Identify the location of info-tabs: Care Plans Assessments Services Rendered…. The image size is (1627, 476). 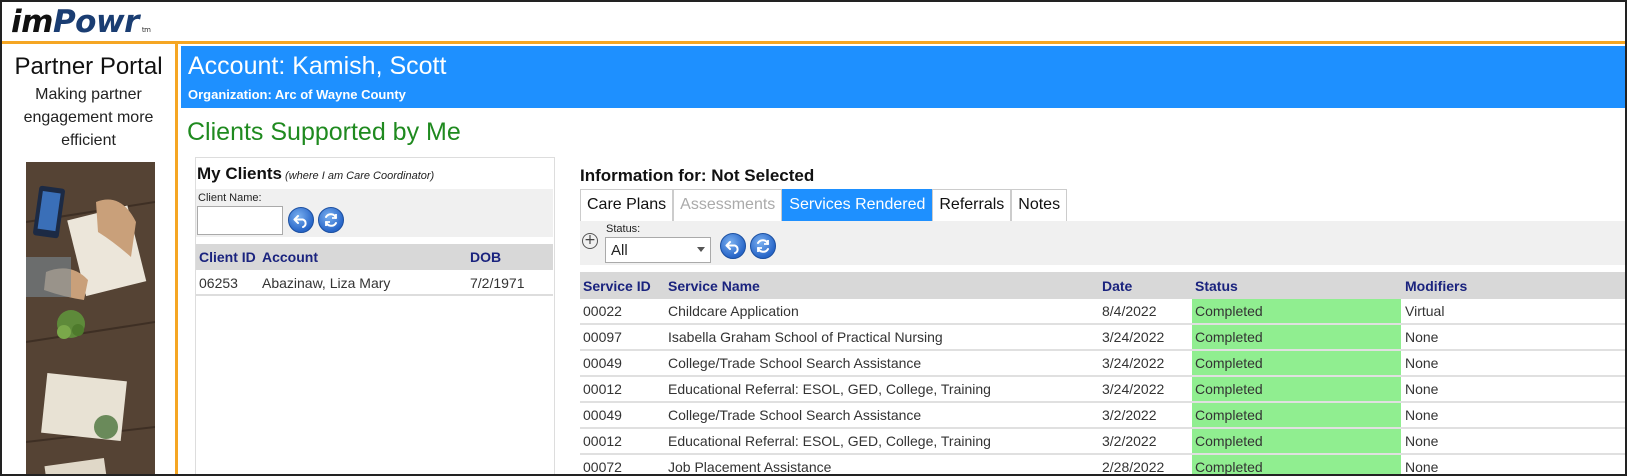
(824, 205).